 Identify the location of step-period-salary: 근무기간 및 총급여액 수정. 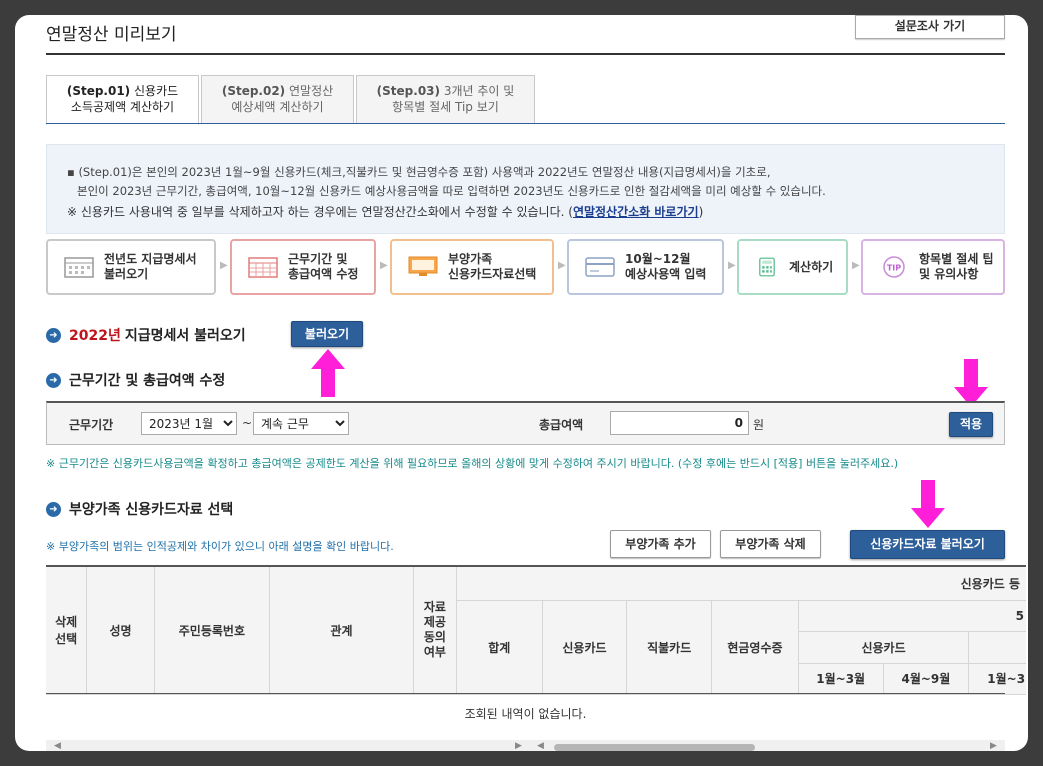
(303, 267).